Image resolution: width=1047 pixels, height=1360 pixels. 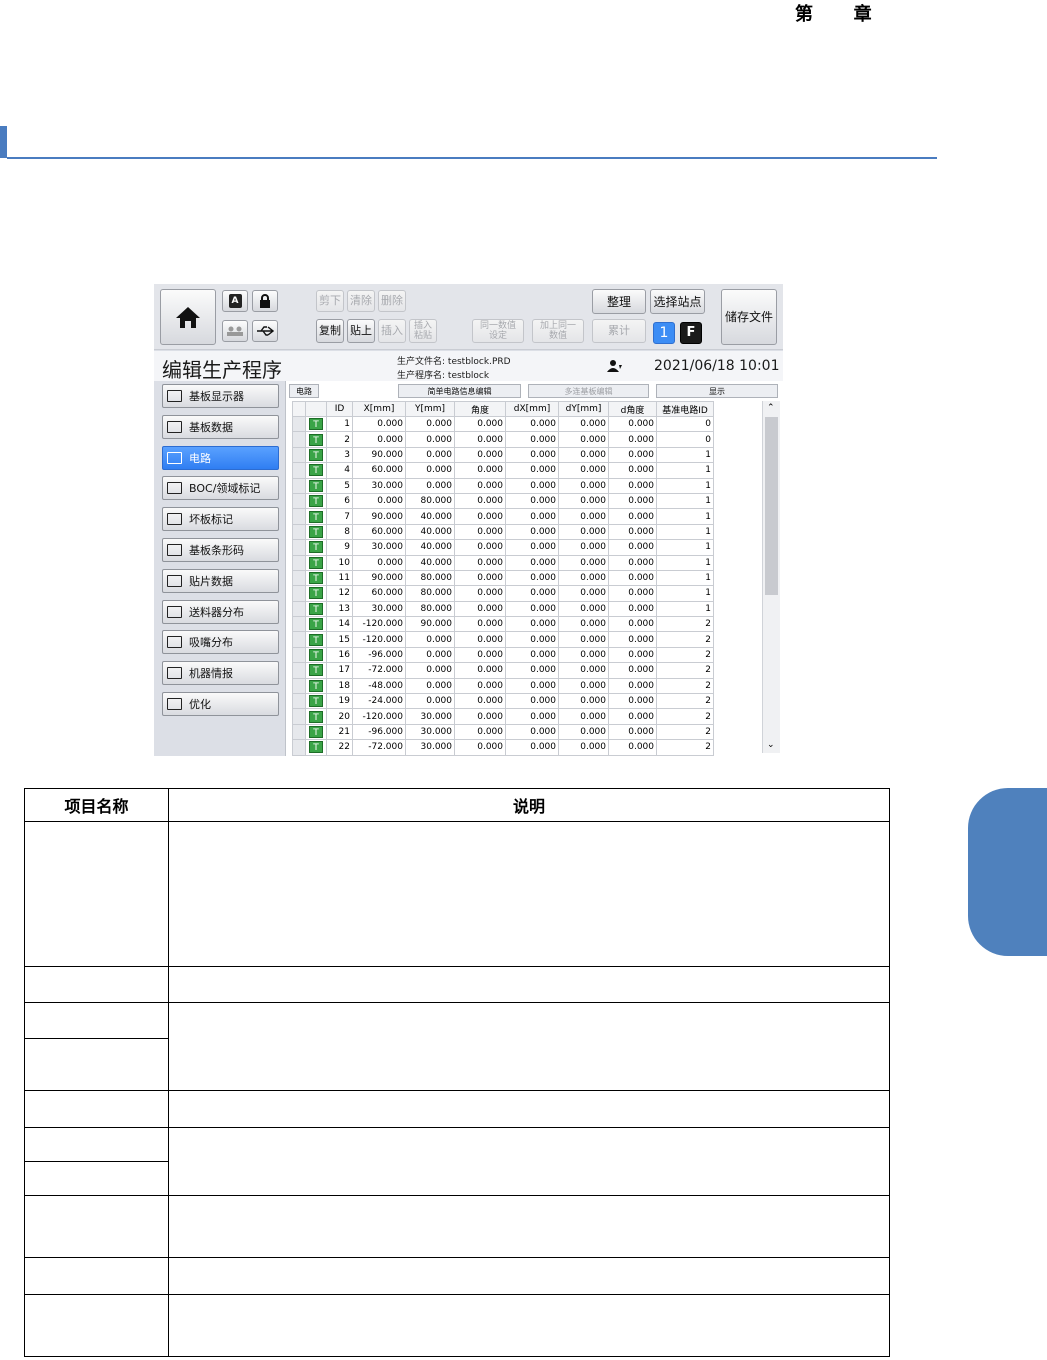 What do you see at coordinates (503, 701) in the screenshot?
I see `table-row: T 19 -24.000 0.000 0.000 0.000 0.000 0.000 2` at bounding box center [503, 701].